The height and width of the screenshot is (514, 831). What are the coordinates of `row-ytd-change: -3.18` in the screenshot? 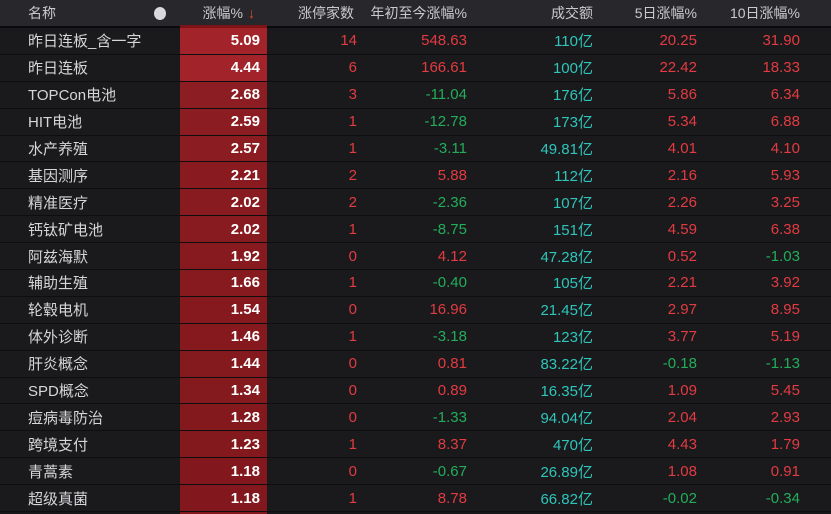 It's located at (449, 337).